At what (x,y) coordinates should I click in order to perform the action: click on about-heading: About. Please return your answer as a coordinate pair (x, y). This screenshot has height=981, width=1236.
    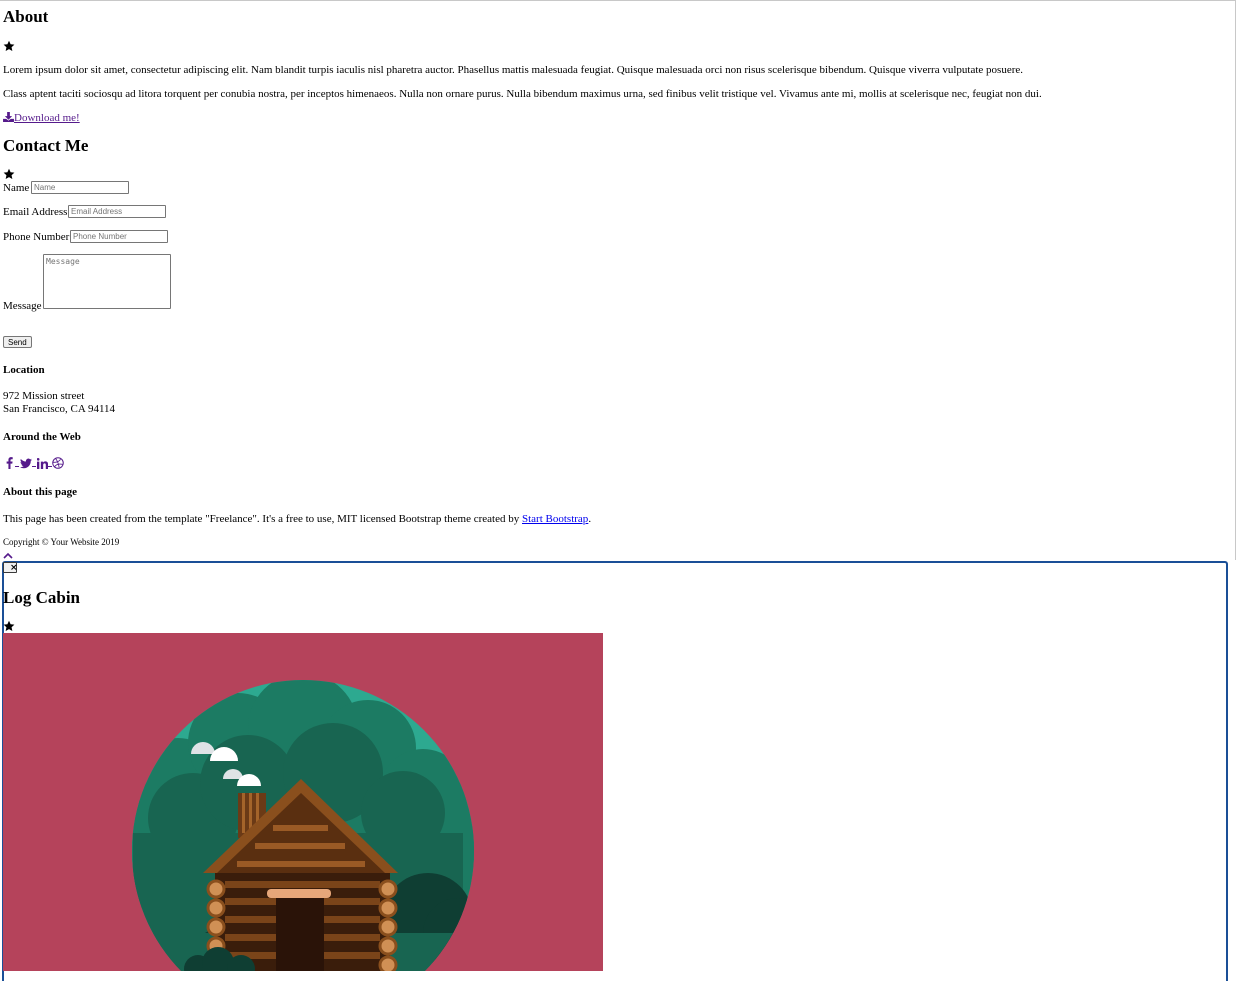
    Looking at the image, I should click on (26, 16).